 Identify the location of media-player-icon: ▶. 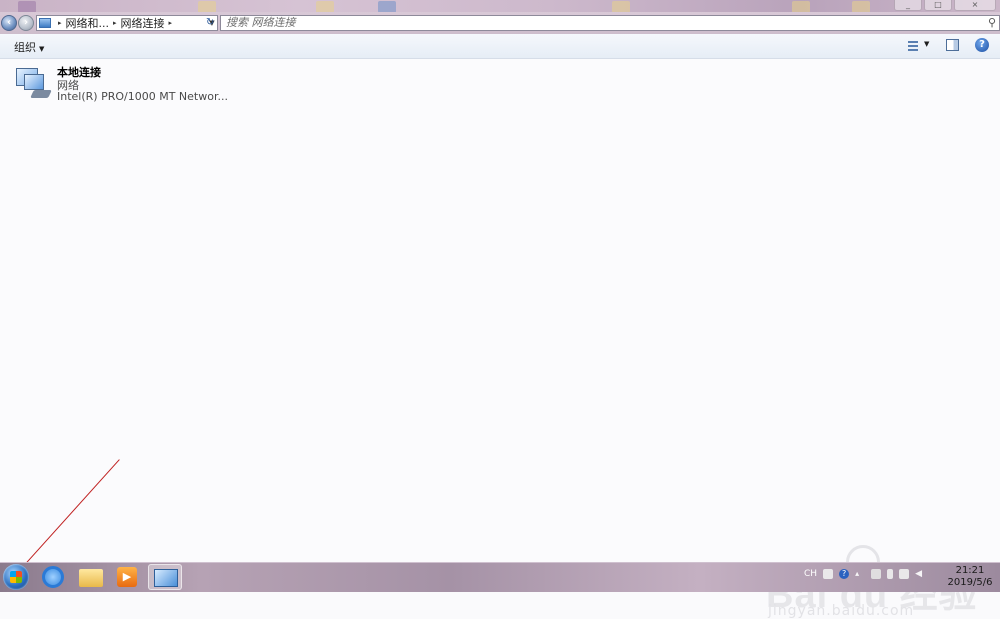
(127, 577).